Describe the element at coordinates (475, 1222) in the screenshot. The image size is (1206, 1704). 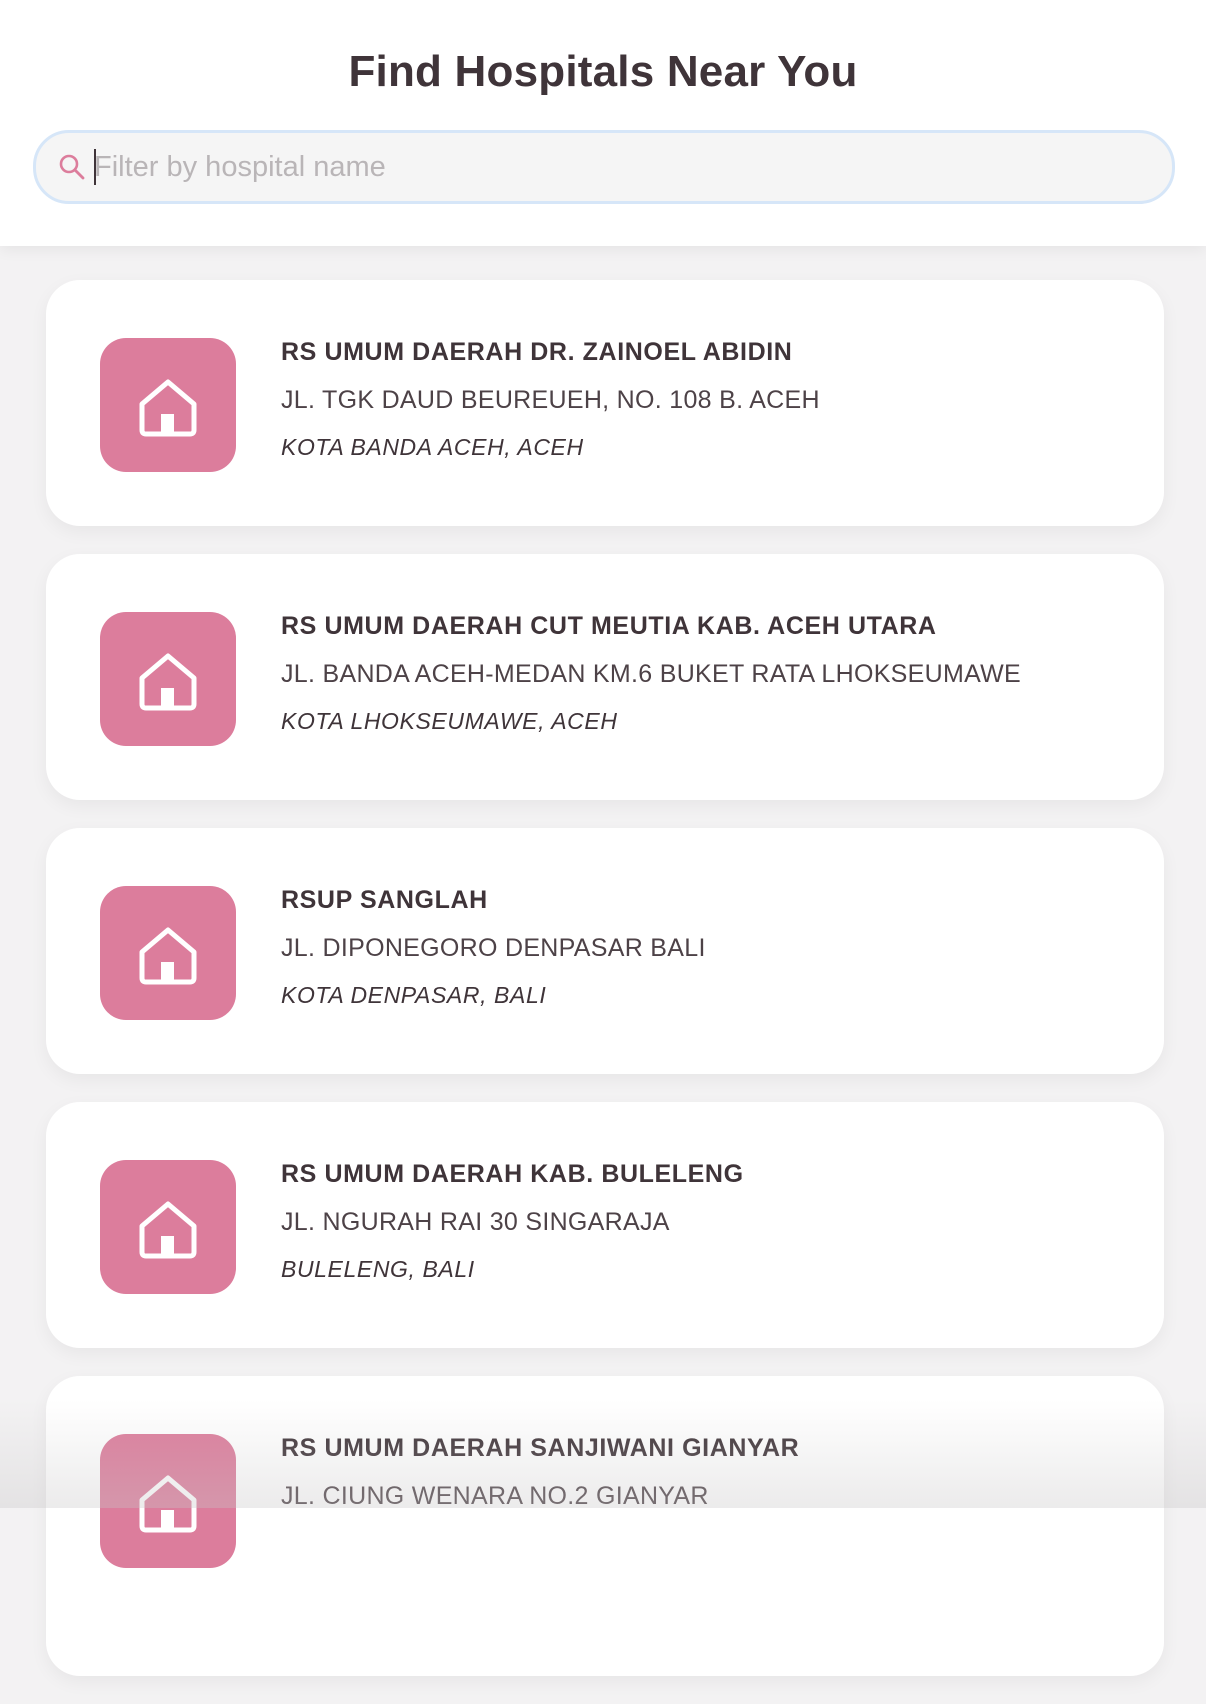
I see `hospital-address: JL. NGURAH RAI 30 SINGARAJA` at that location.